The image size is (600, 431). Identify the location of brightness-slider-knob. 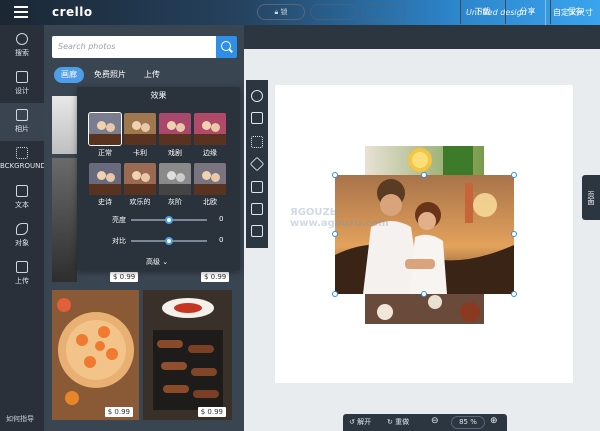
(169, 220).